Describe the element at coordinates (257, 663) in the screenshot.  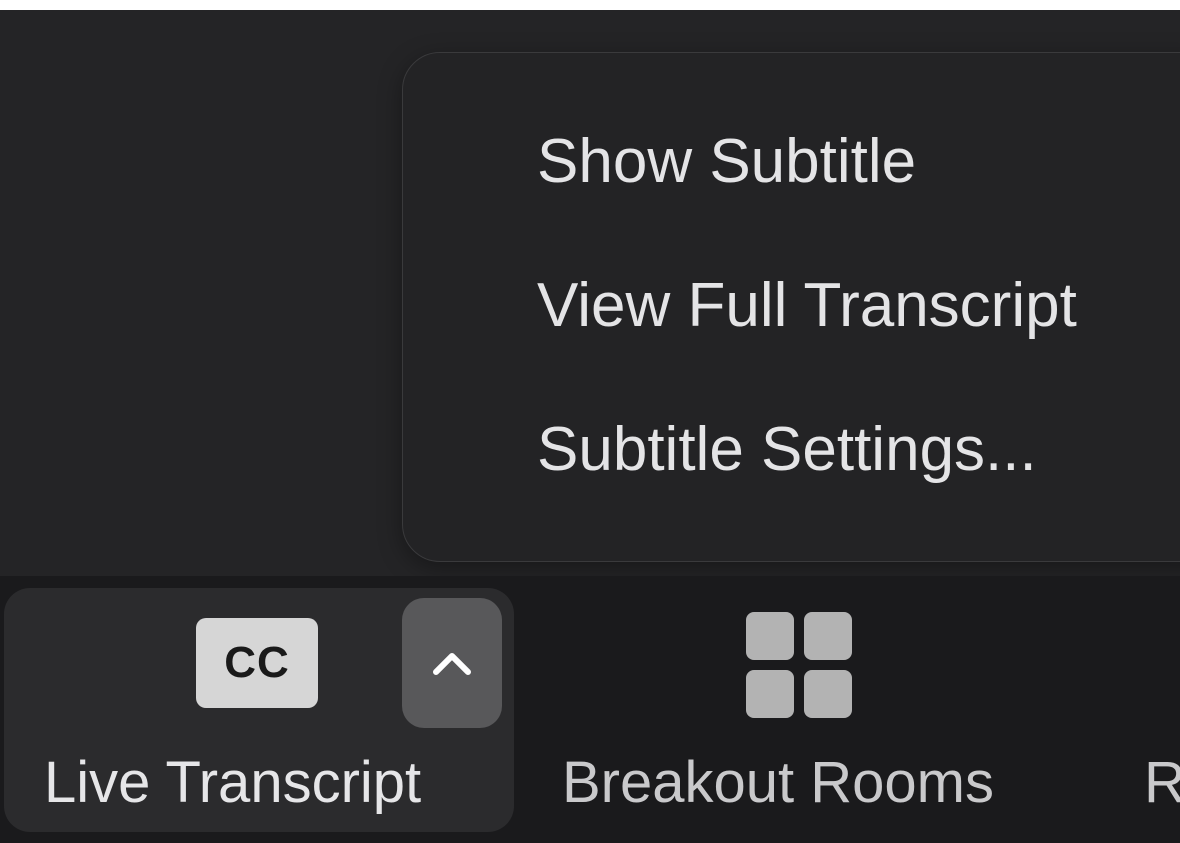
I see `cc-icon: CC` at that location.